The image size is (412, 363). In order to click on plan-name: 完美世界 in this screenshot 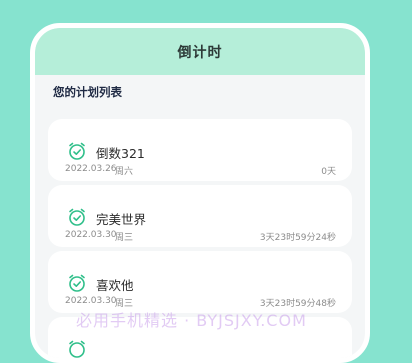, I will do `click(121, 219)`.